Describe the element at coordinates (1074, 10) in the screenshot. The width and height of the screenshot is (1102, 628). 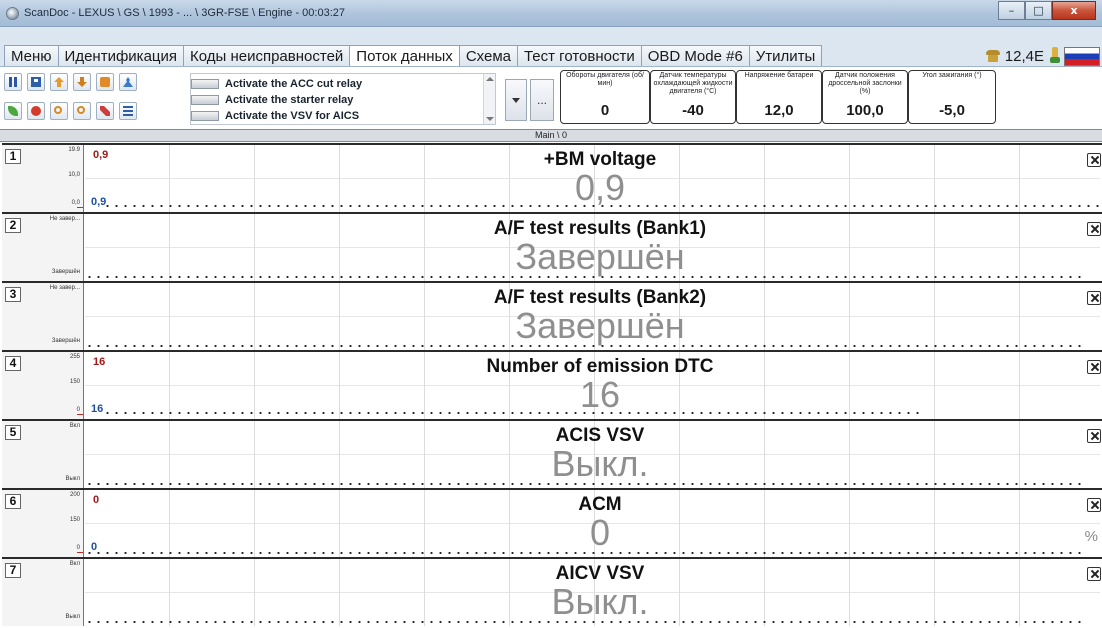
I see `close-window-button: x` at that location.